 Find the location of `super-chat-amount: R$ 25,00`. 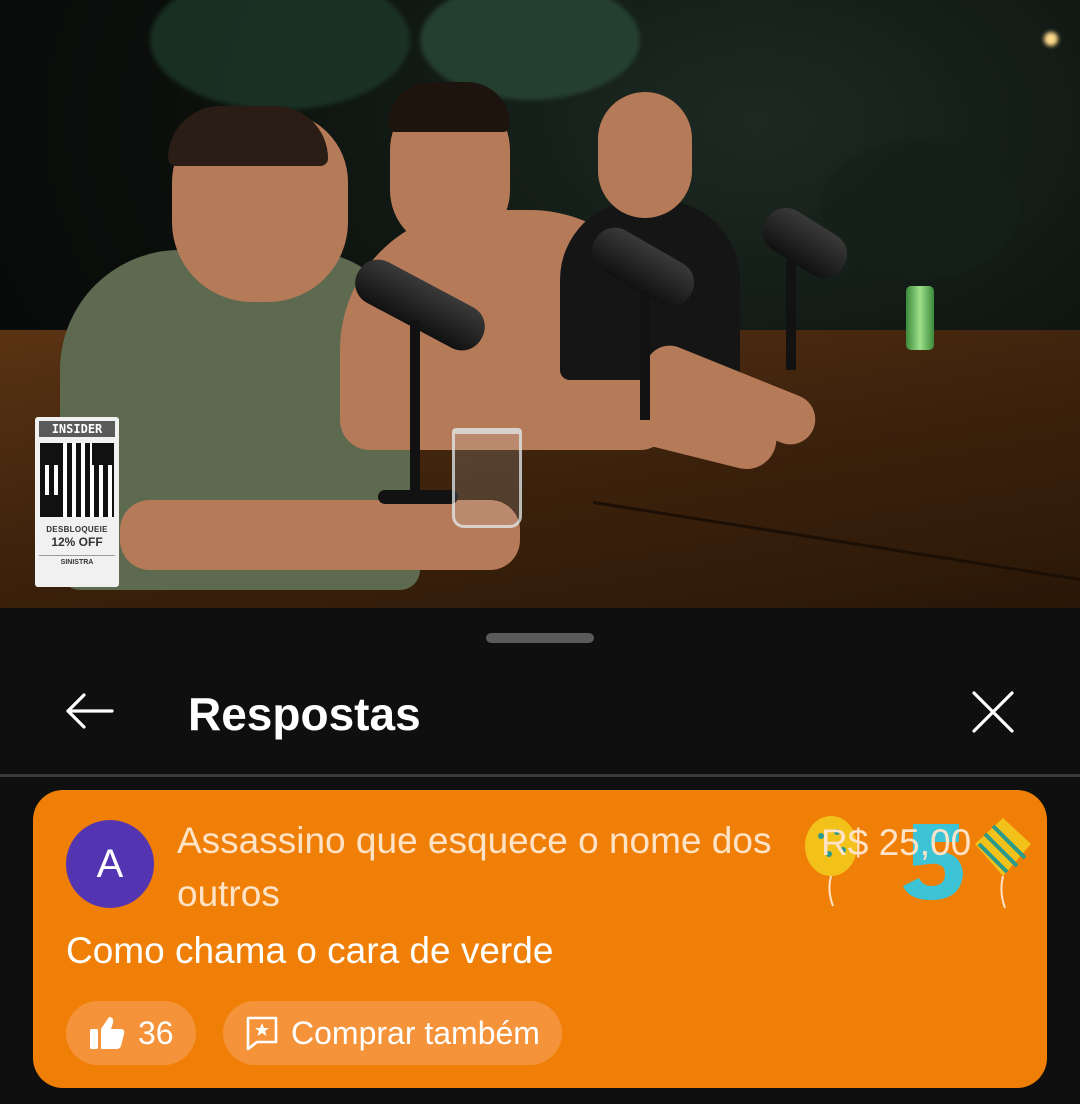

super-chat-amount: R$ 25,00 is located at coordinates (896, 842).